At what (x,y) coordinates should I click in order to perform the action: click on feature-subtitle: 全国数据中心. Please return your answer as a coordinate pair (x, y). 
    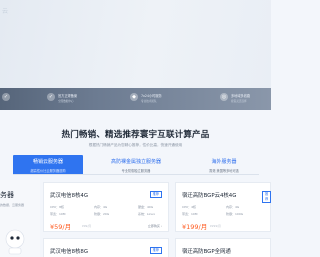
    Looking at the image, I should click on (66, 101).